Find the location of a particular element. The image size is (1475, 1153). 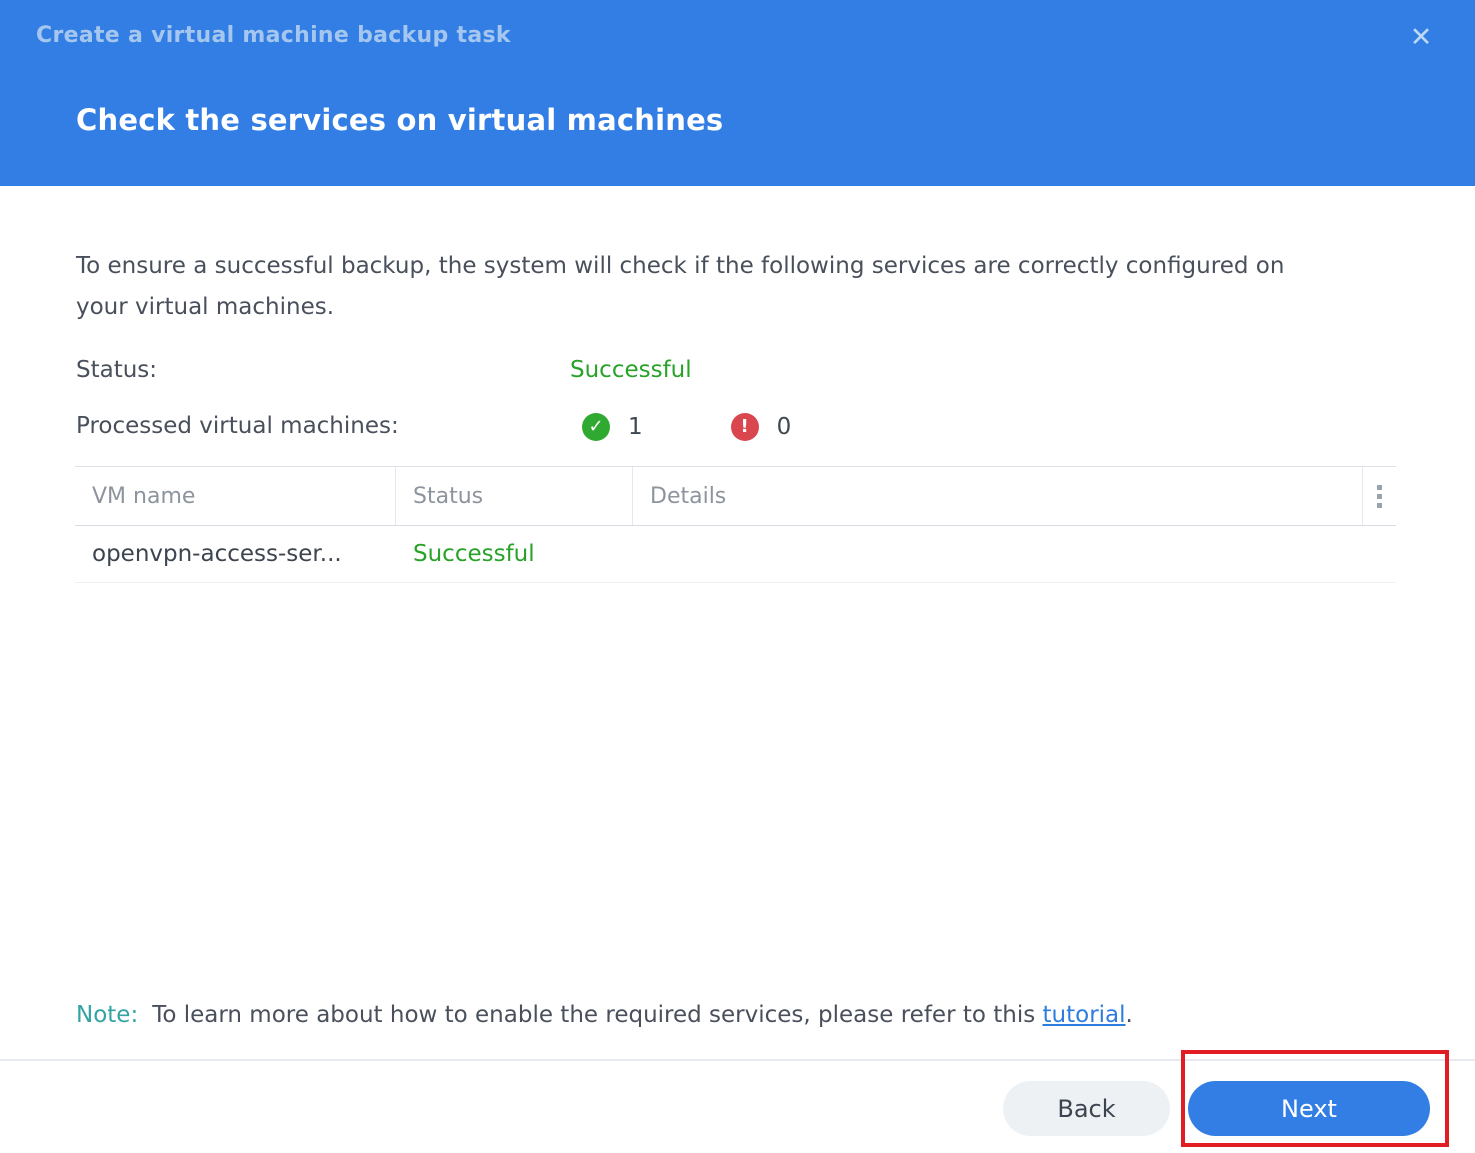

processed-vms-label: Processed virtual machines: is located at coordinates (237, 426).